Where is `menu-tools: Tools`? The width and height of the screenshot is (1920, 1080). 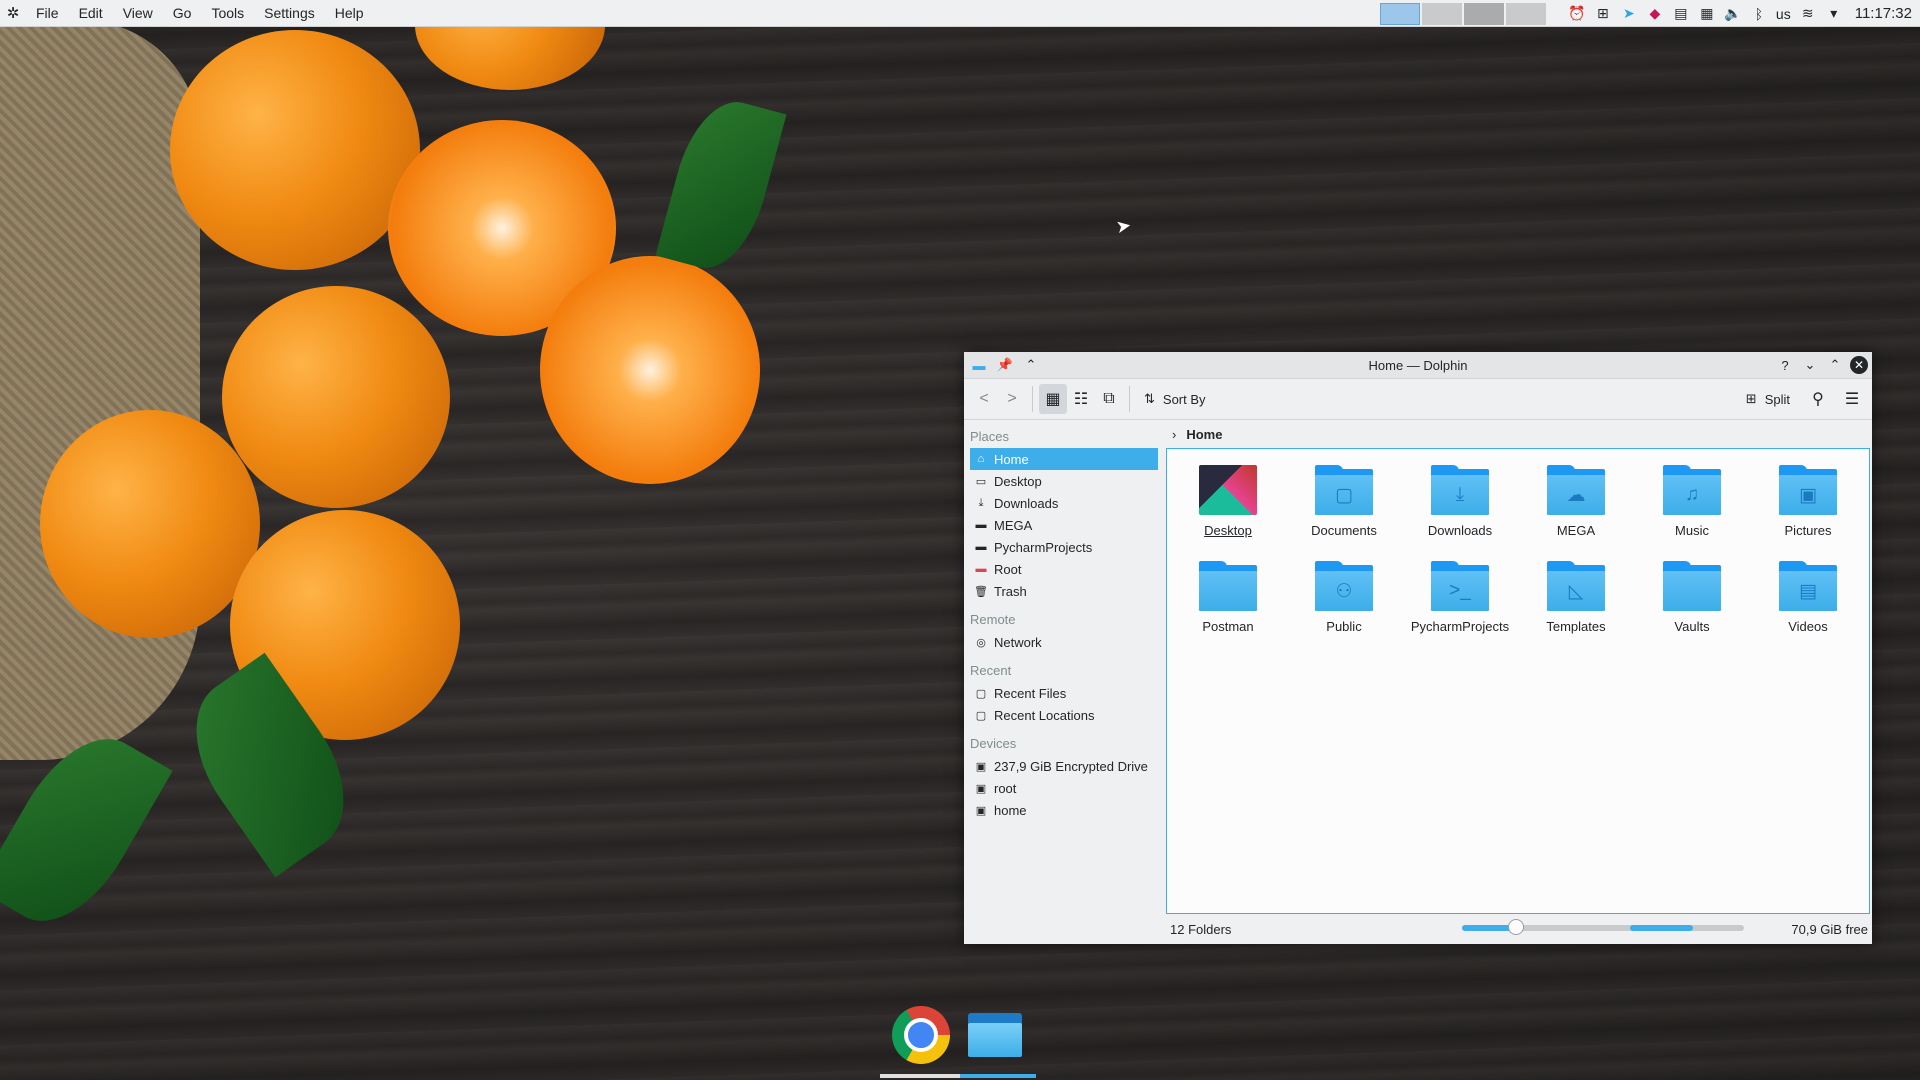 menu-tools: Tools is located at coordinates (227, 13).